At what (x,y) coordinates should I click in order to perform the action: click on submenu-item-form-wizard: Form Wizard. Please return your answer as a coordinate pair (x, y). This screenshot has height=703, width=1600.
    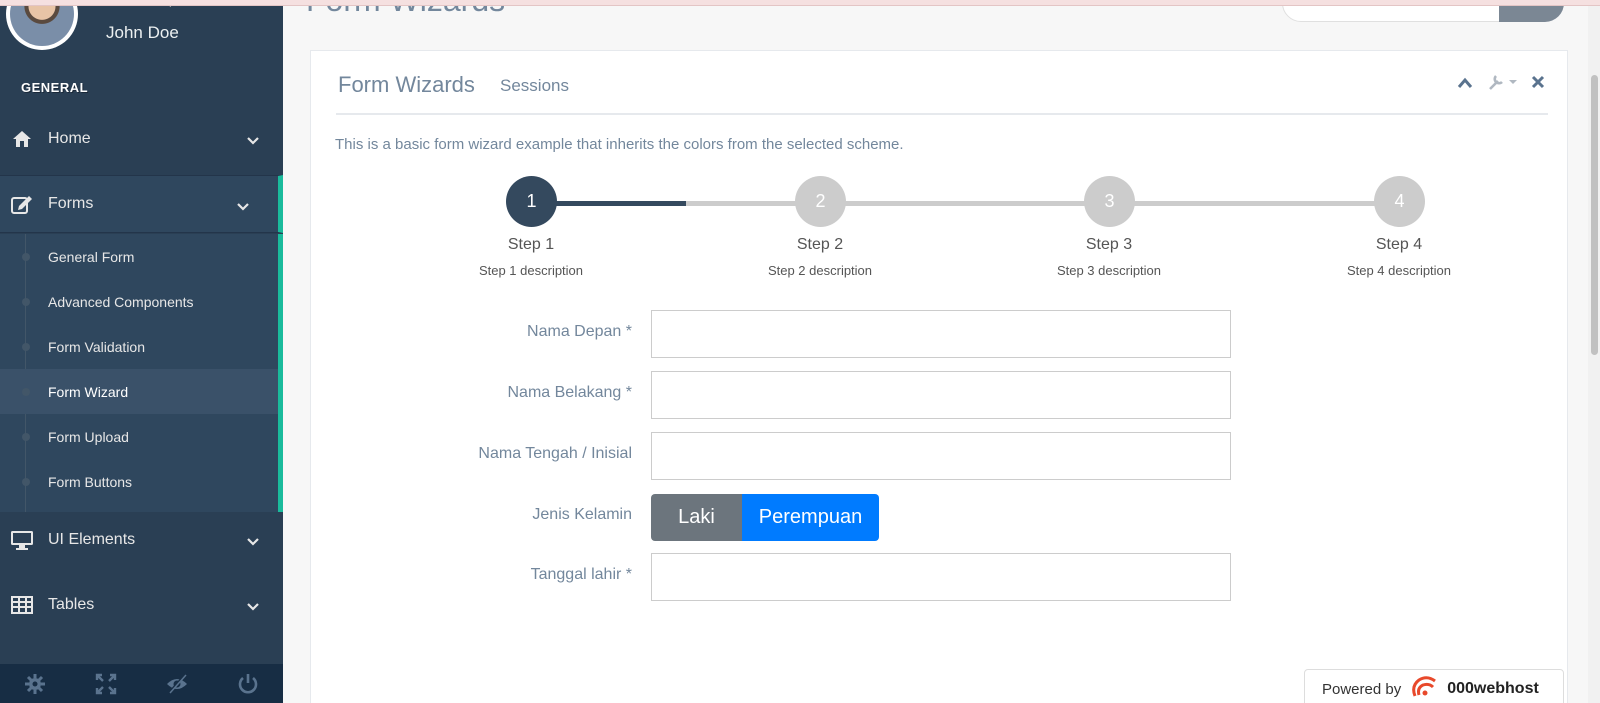
    Looking at the image, I should click on (139, 391).